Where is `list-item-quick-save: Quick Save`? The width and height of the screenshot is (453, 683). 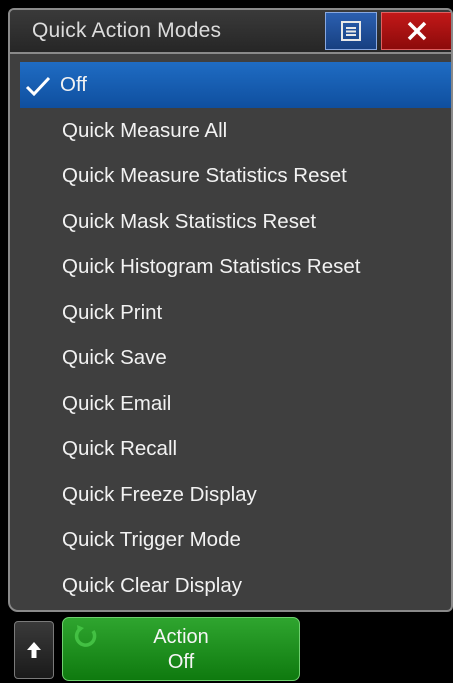 list-item-quick-save: Quick Save is located at coordinates (235, 358).